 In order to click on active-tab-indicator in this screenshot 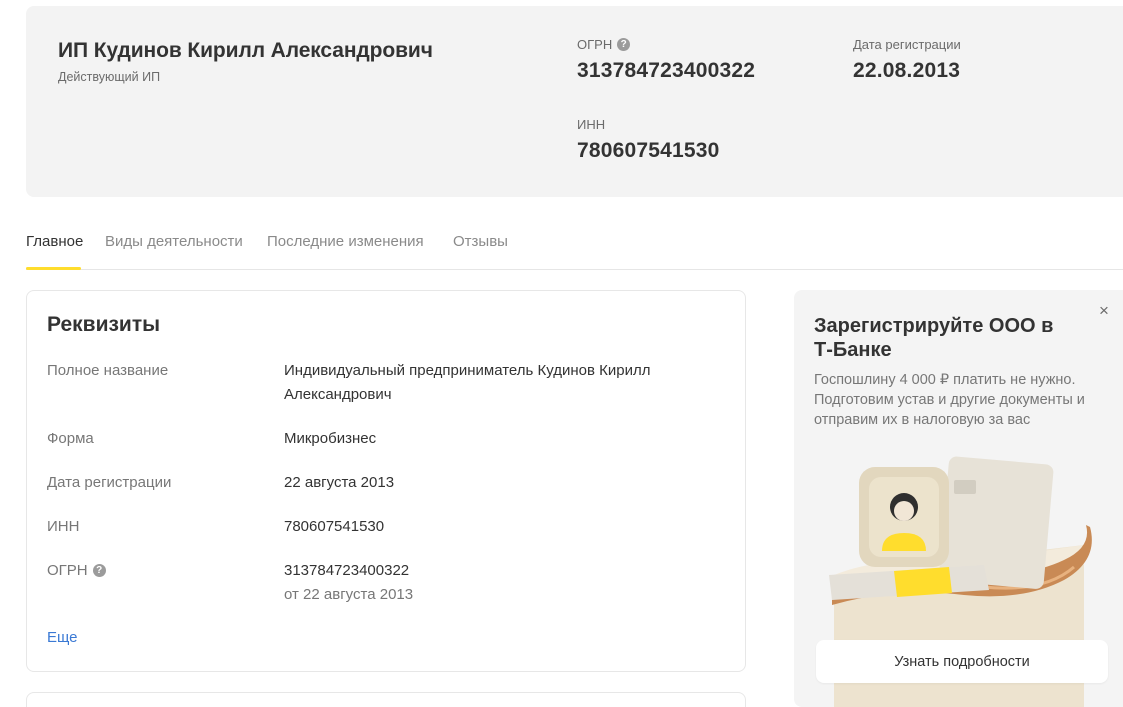, I will do `click(53, 268)`.